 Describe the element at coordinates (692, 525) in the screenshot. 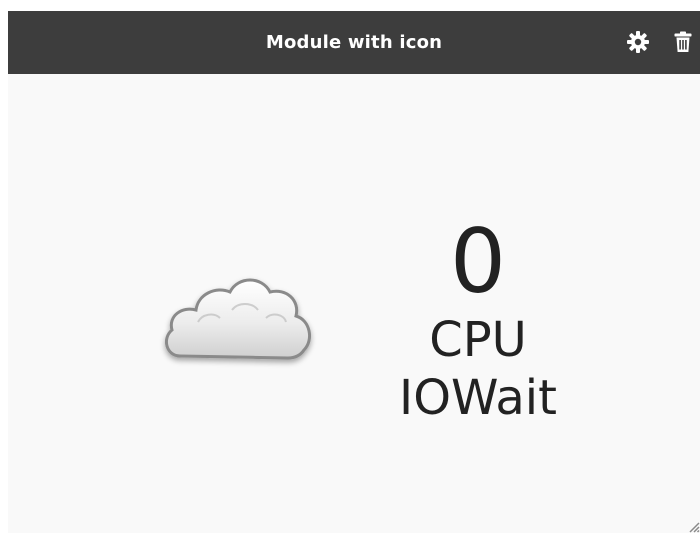

I see `resize-handle-icon` at that location.